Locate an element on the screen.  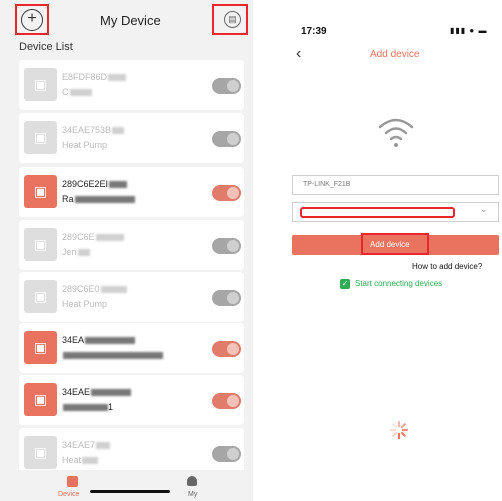
device-id: 34EA is located at coordinates (73, 340).